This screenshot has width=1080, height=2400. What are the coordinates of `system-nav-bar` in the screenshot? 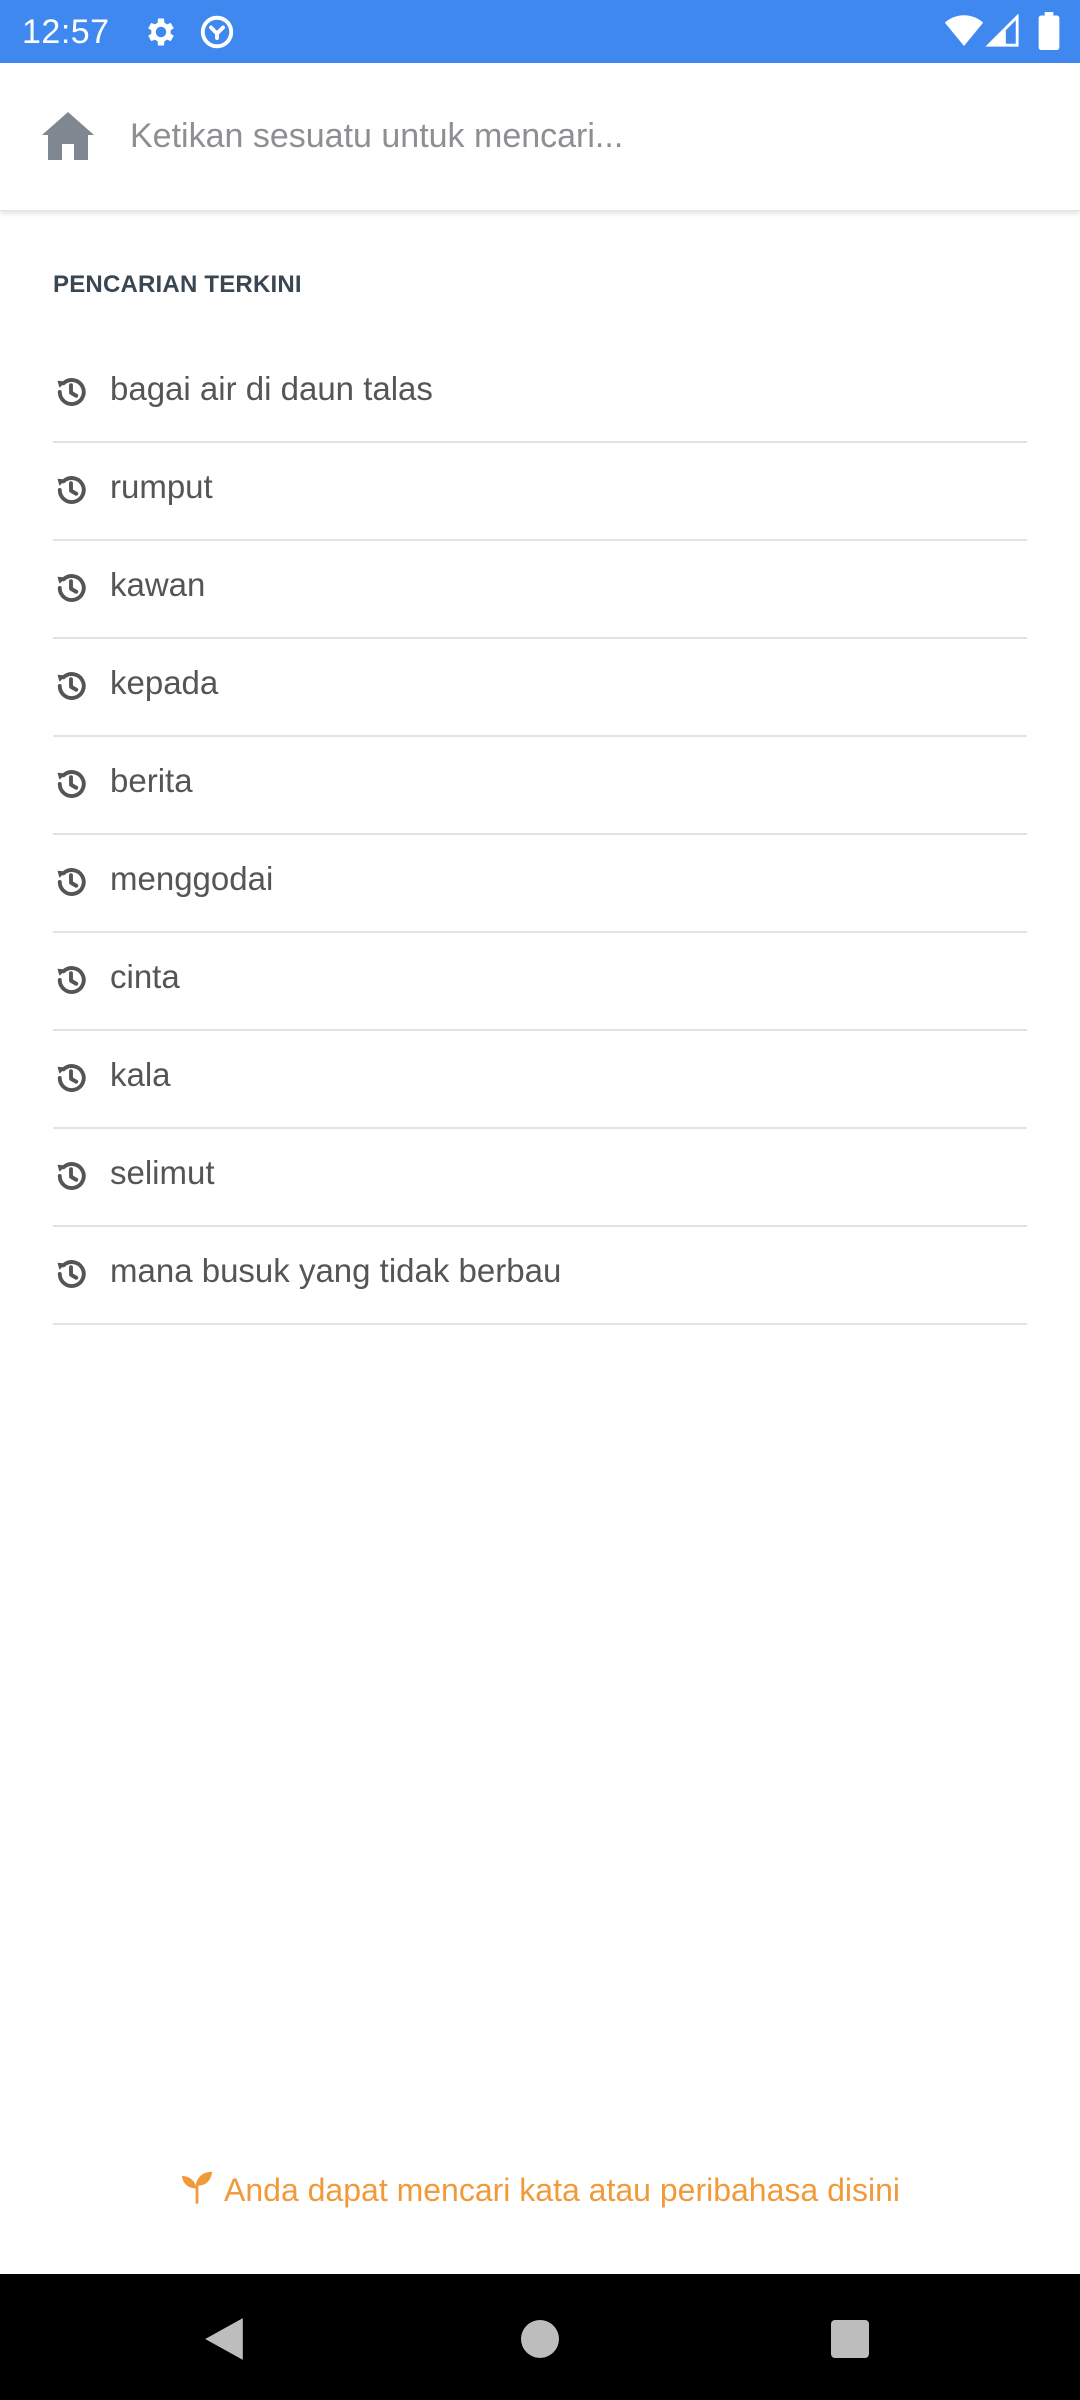 It's located at (540, 2337).